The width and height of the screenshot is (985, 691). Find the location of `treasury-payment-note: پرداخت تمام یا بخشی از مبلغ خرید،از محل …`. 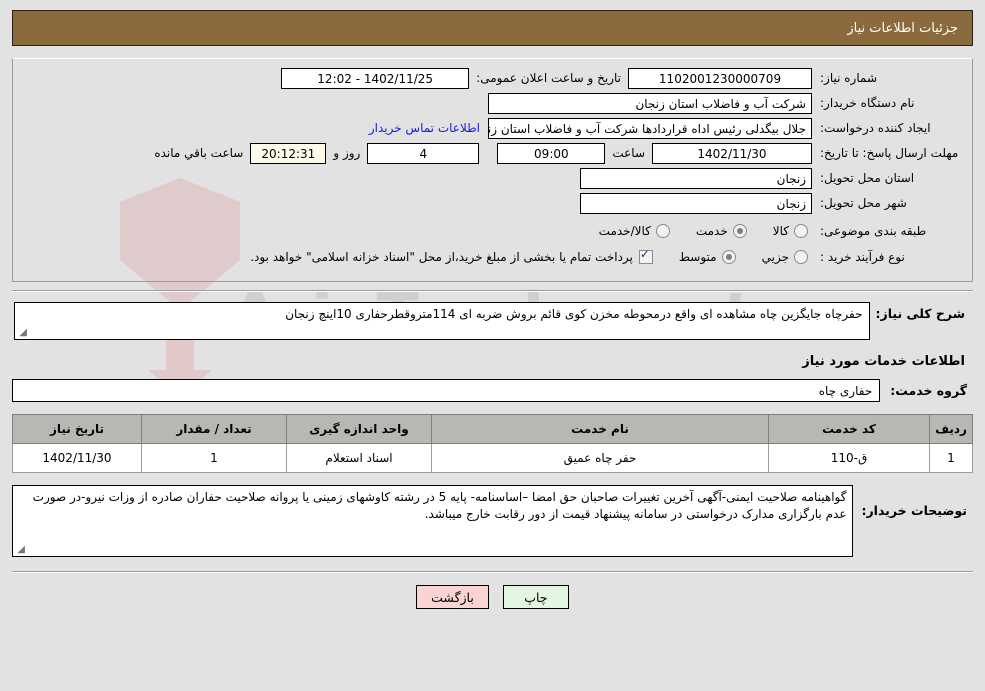

treasury-payment-note: پرداخت تمام یا بخشی از مبلغ خرید،از محل … is located at coordinates (441, 257).